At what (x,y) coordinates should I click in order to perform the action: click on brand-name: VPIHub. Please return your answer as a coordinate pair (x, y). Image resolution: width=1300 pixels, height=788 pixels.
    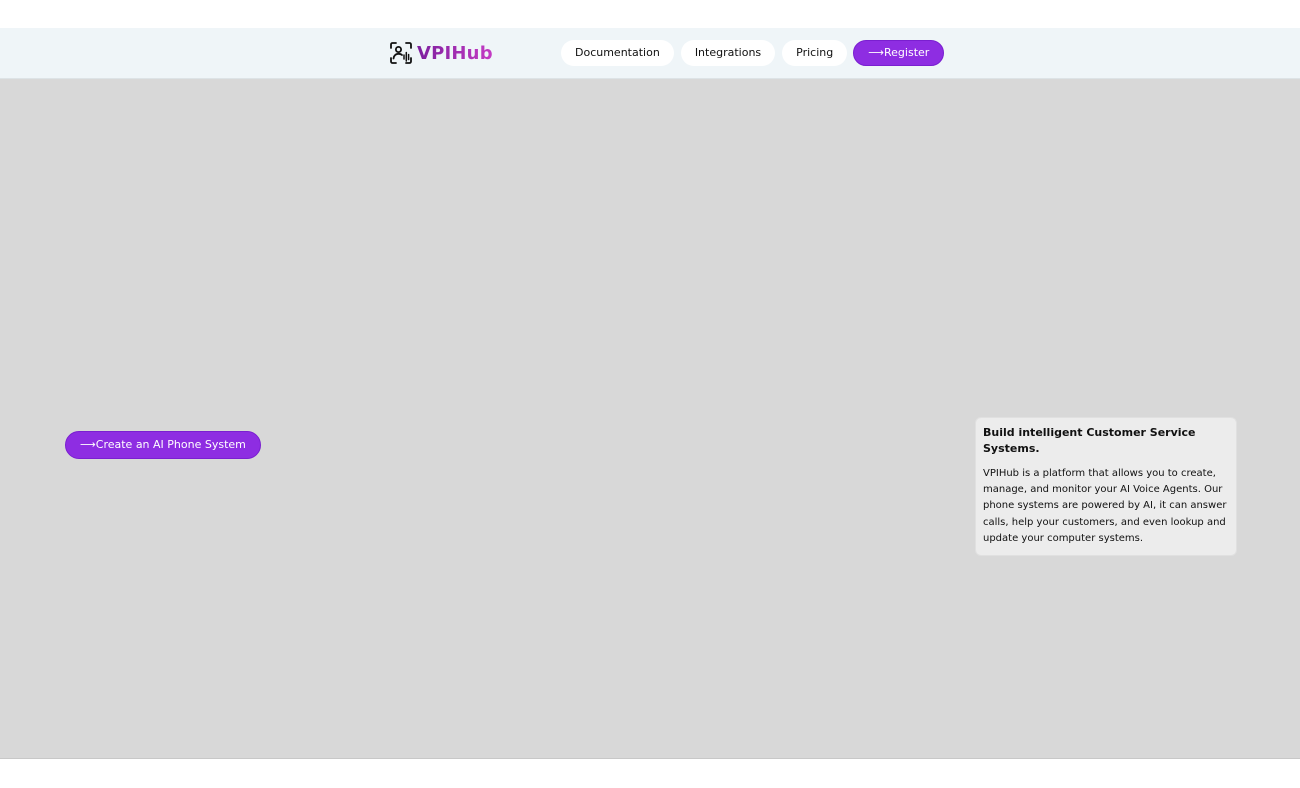
    Looking at the image, I should click on (455, 53).